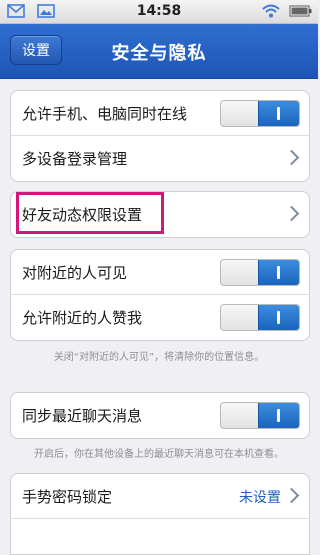  I want to click on row-label: 允许附近的人赞我, so click(82, 318).